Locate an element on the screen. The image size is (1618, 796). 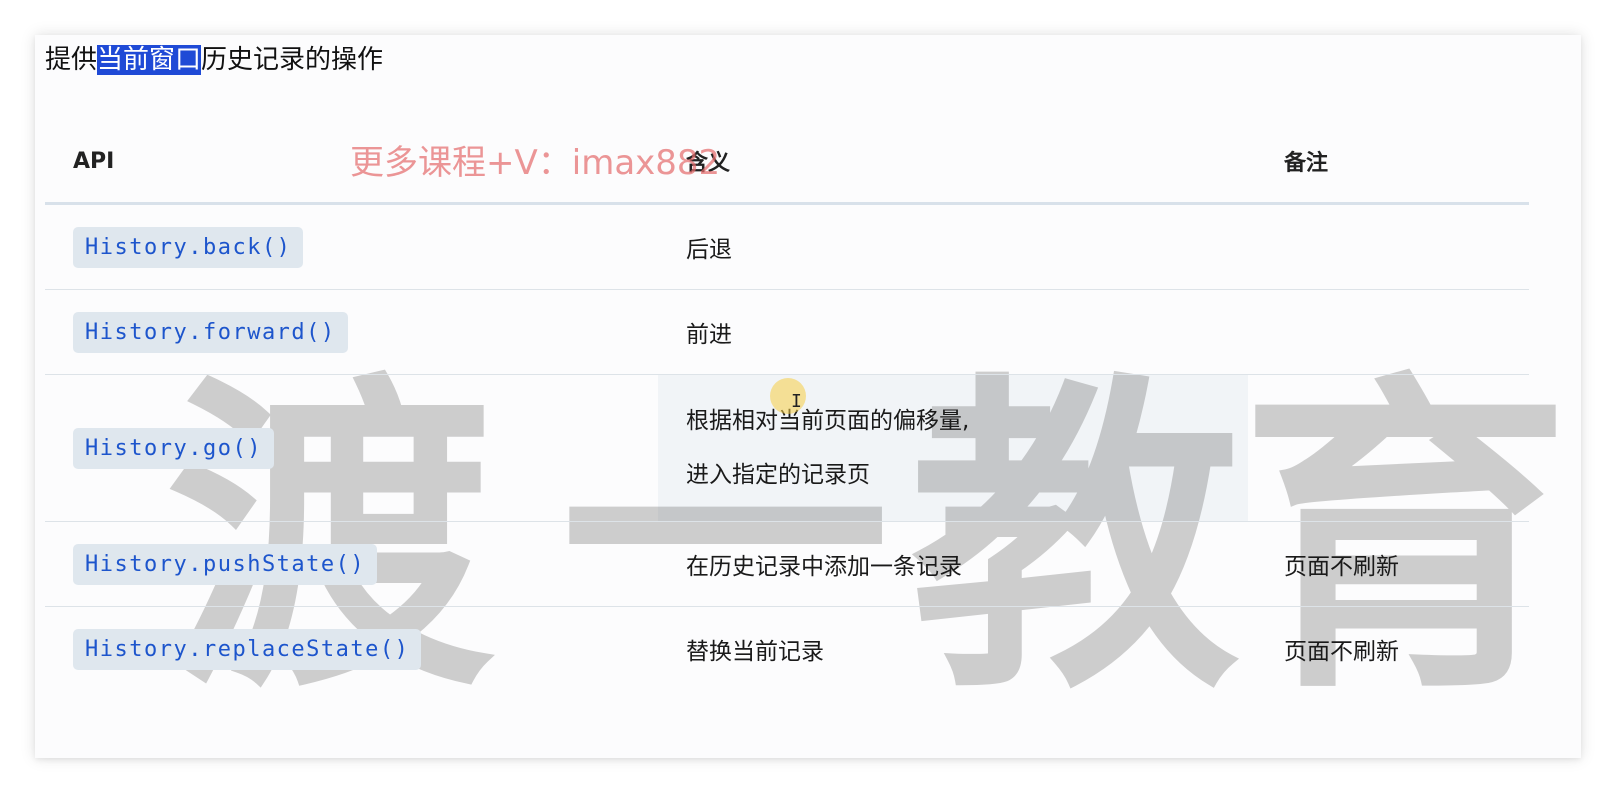
api-cell: History.replaceState() is located at coordinates (351, 649).